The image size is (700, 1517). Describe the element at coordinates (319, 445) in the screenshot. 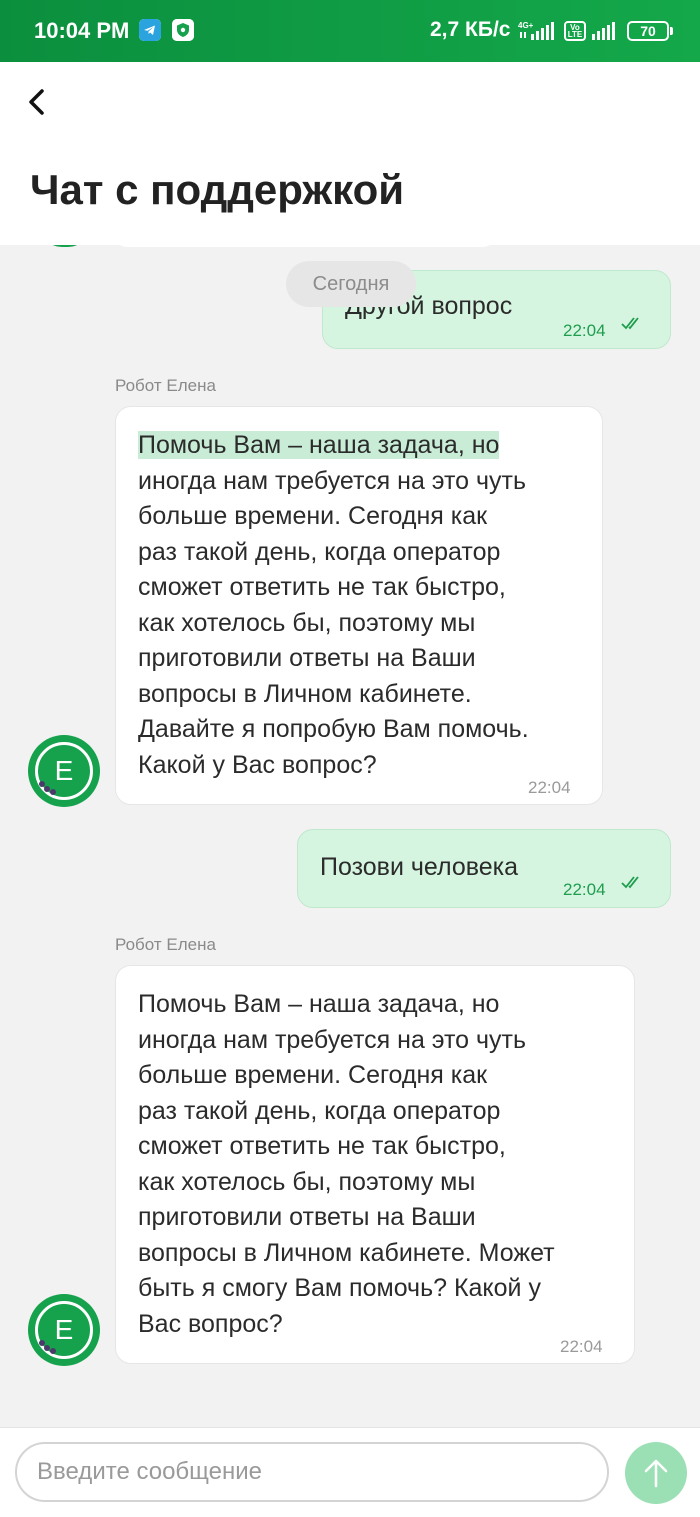

I see `highlighted-text: Помочь Вам – наша задача, но` at that location.